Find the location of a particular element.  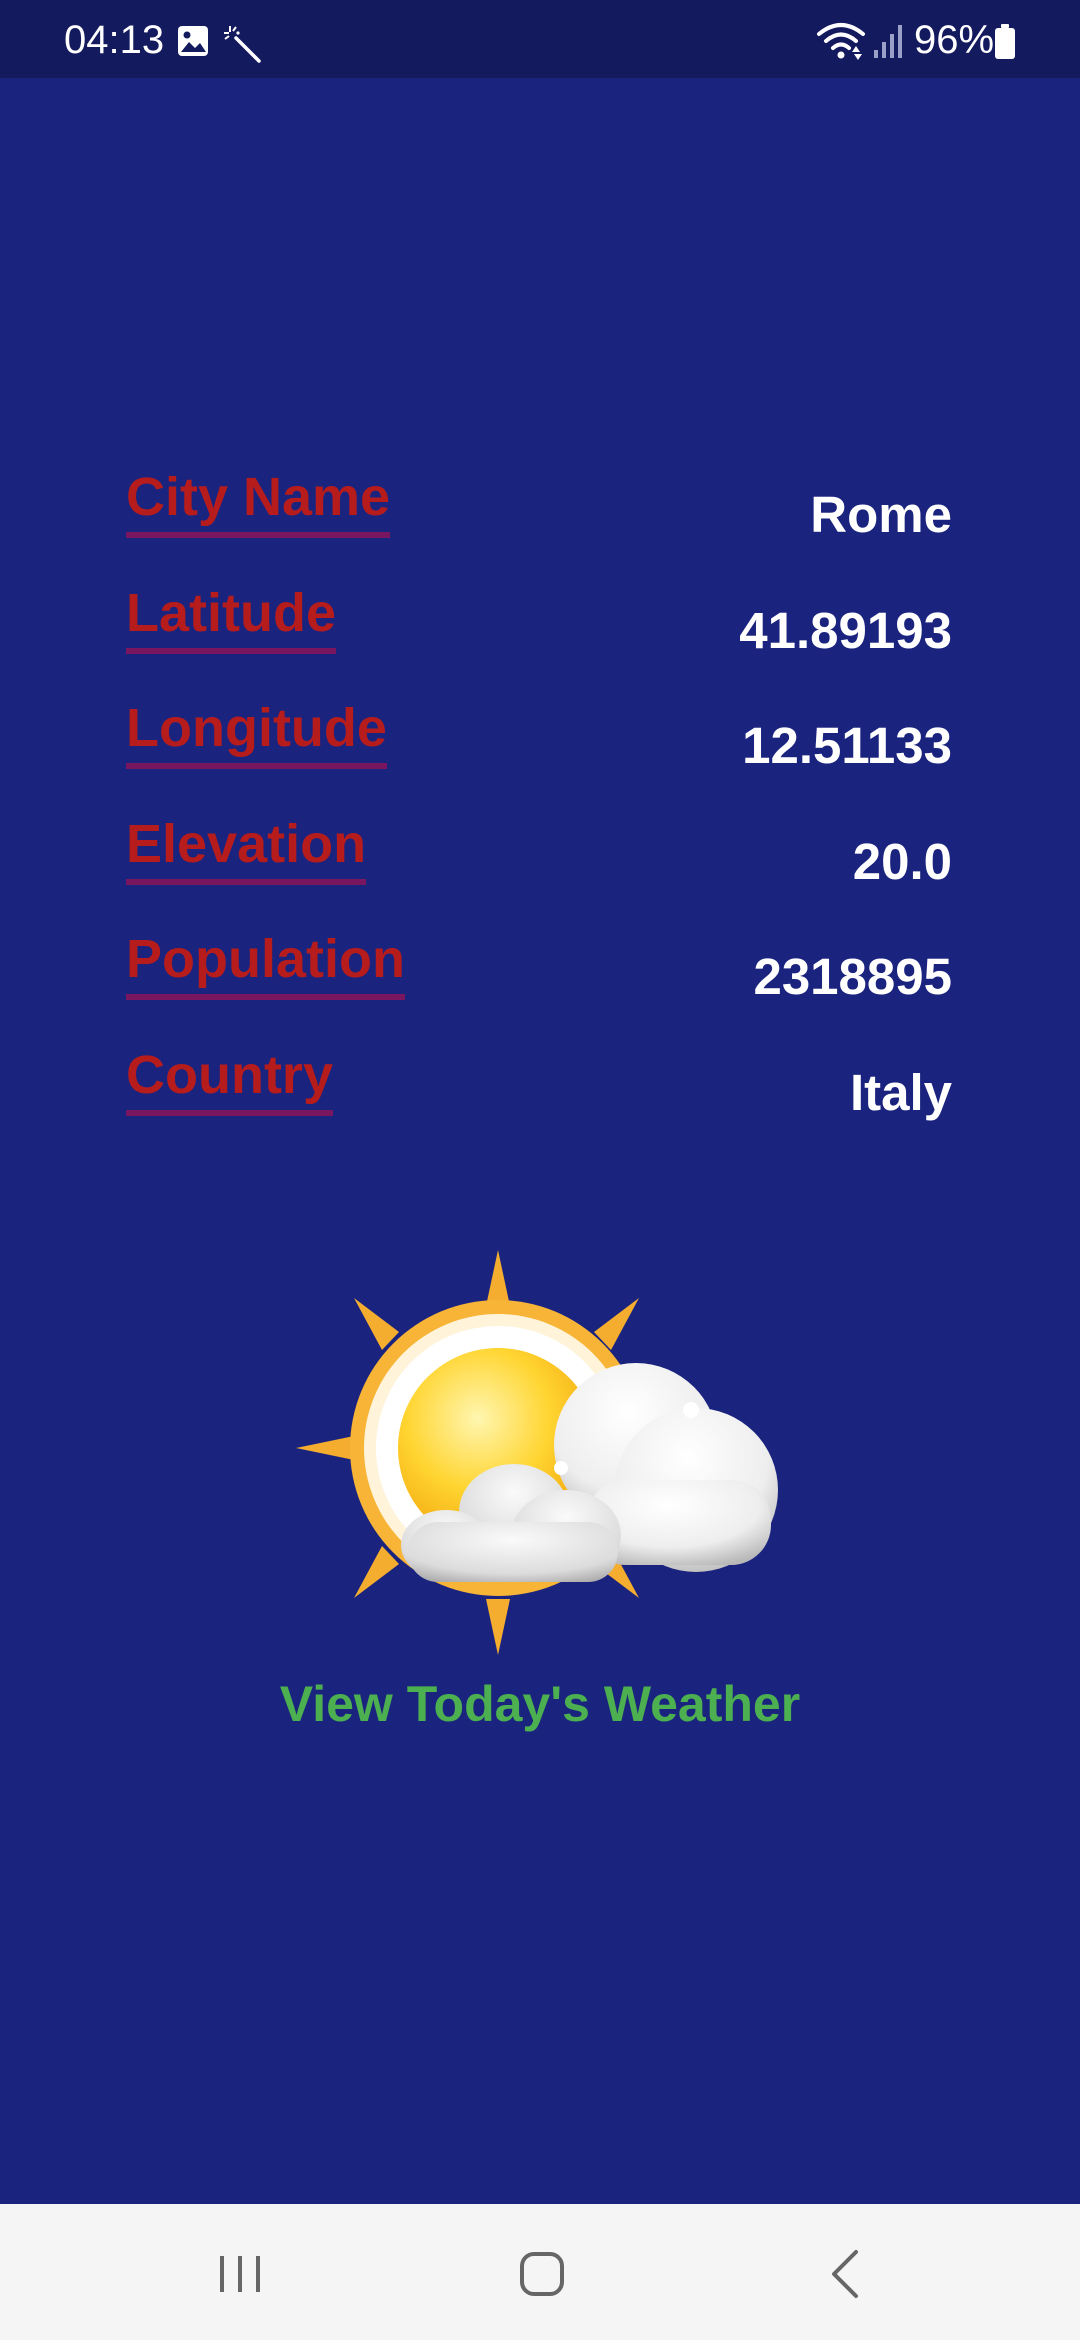

status-time: 04:13 is located at coordinates (114, 40).